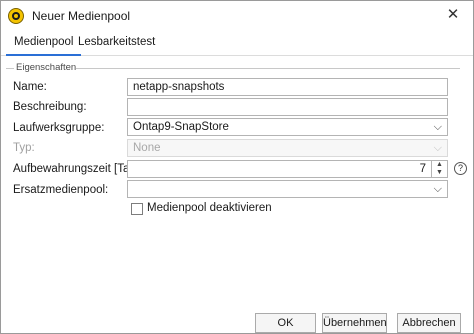 Image resolution: width=474 pixels, height=334 pixels. I want to click on group-label: Eigenschaften, so click(46, 67).